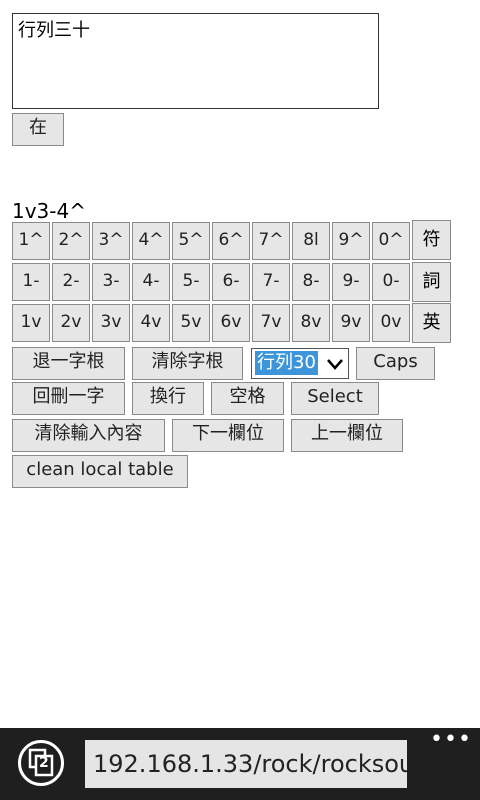  Describe the element at coordinates (286, 363) in the screenshot. I see `input-mode-selected: 行列30` at that location.